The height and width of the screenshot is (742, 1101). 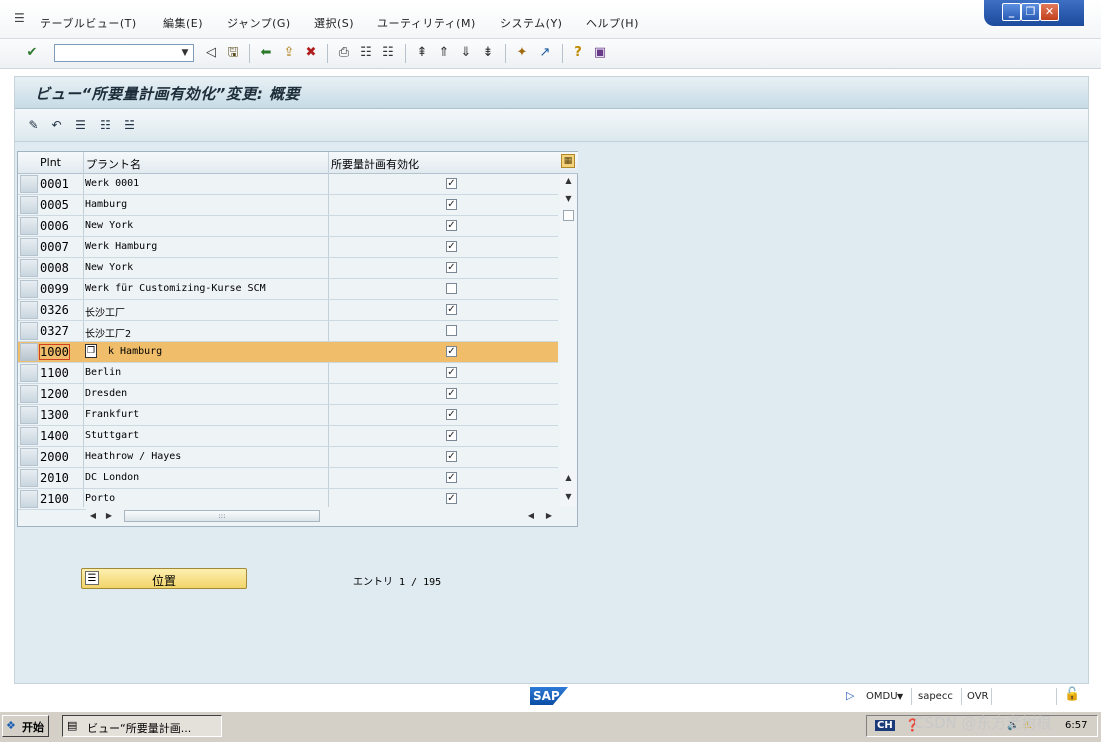 What do you see at coordinates (977, 696) in the screenshot?
I see `insert-mode: OVR` at bounding box center [977, 696].